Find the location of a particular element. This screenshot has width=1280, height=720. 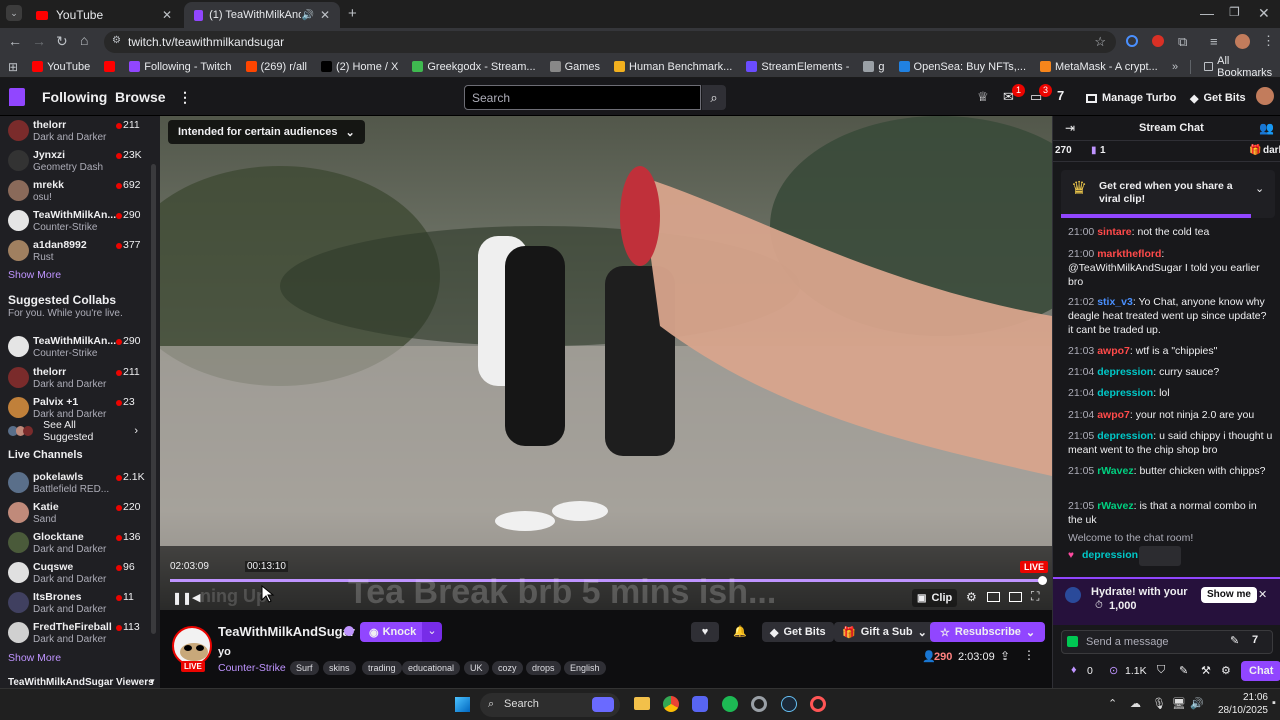

more-bookmarks-icon: » is located at coordinates (1175, 67).